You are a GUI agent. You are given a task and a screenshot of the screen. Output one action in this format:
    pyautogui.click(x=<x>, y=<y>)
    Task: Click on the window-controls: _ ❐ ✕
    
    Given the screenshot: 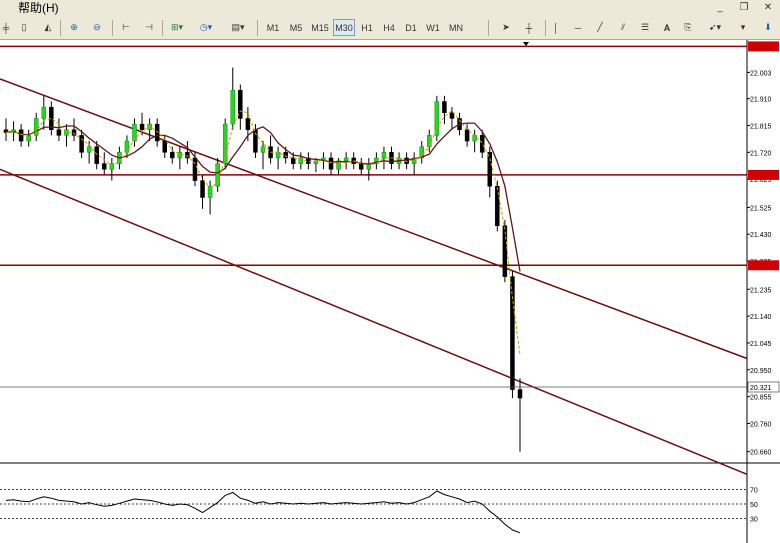 What is the action you would take?
    pyautogui.click(x=744, y=8)
    